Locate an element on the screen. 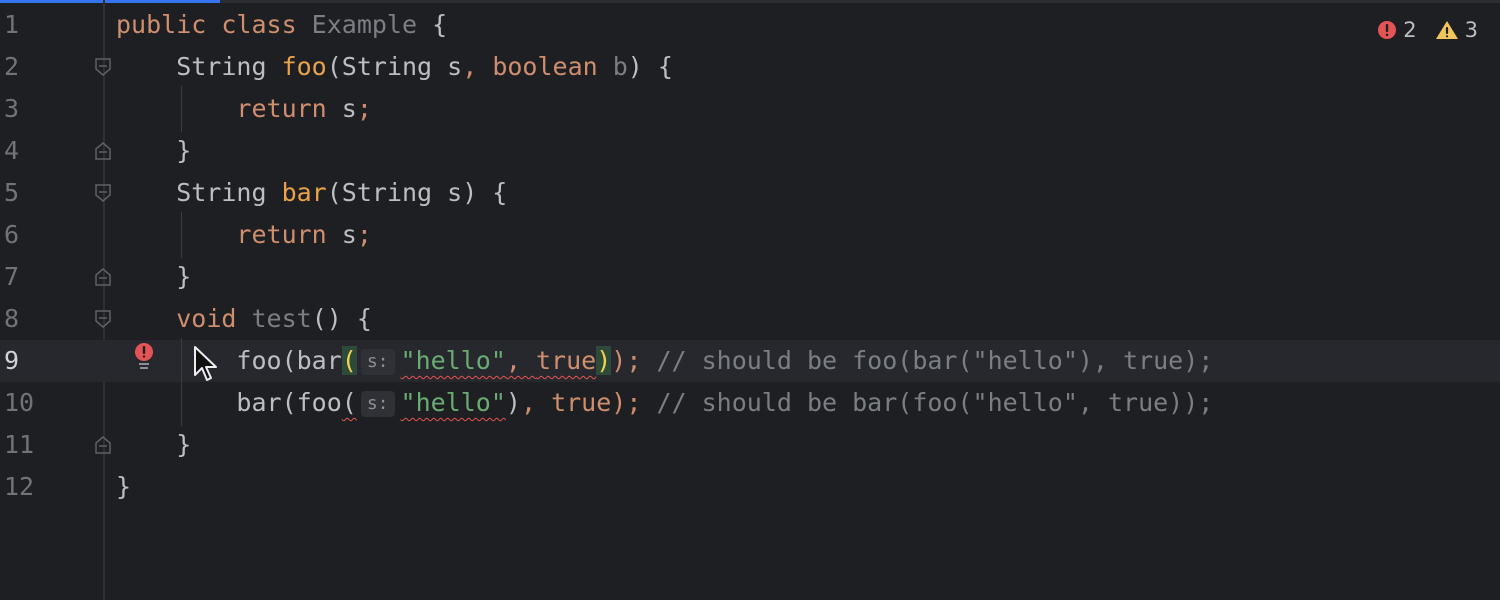 The image size is (1500, 600). code-token: public class is located at coordinates (214, 24).